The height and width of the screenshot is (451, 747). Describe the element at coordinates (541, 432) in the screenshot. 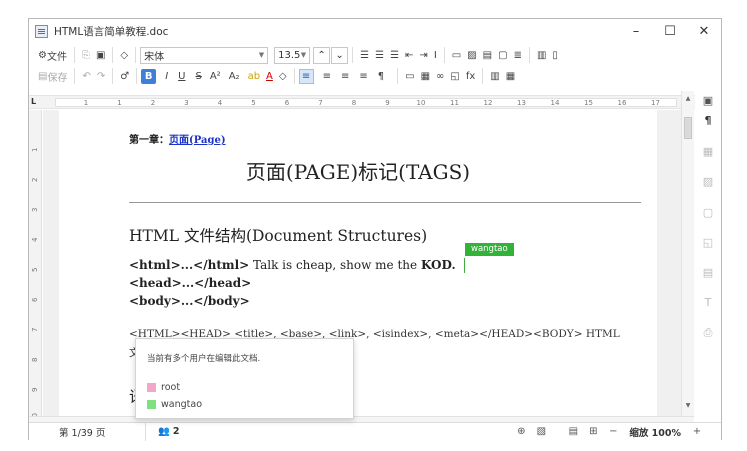

I see `review-icon: ▧` at that location.